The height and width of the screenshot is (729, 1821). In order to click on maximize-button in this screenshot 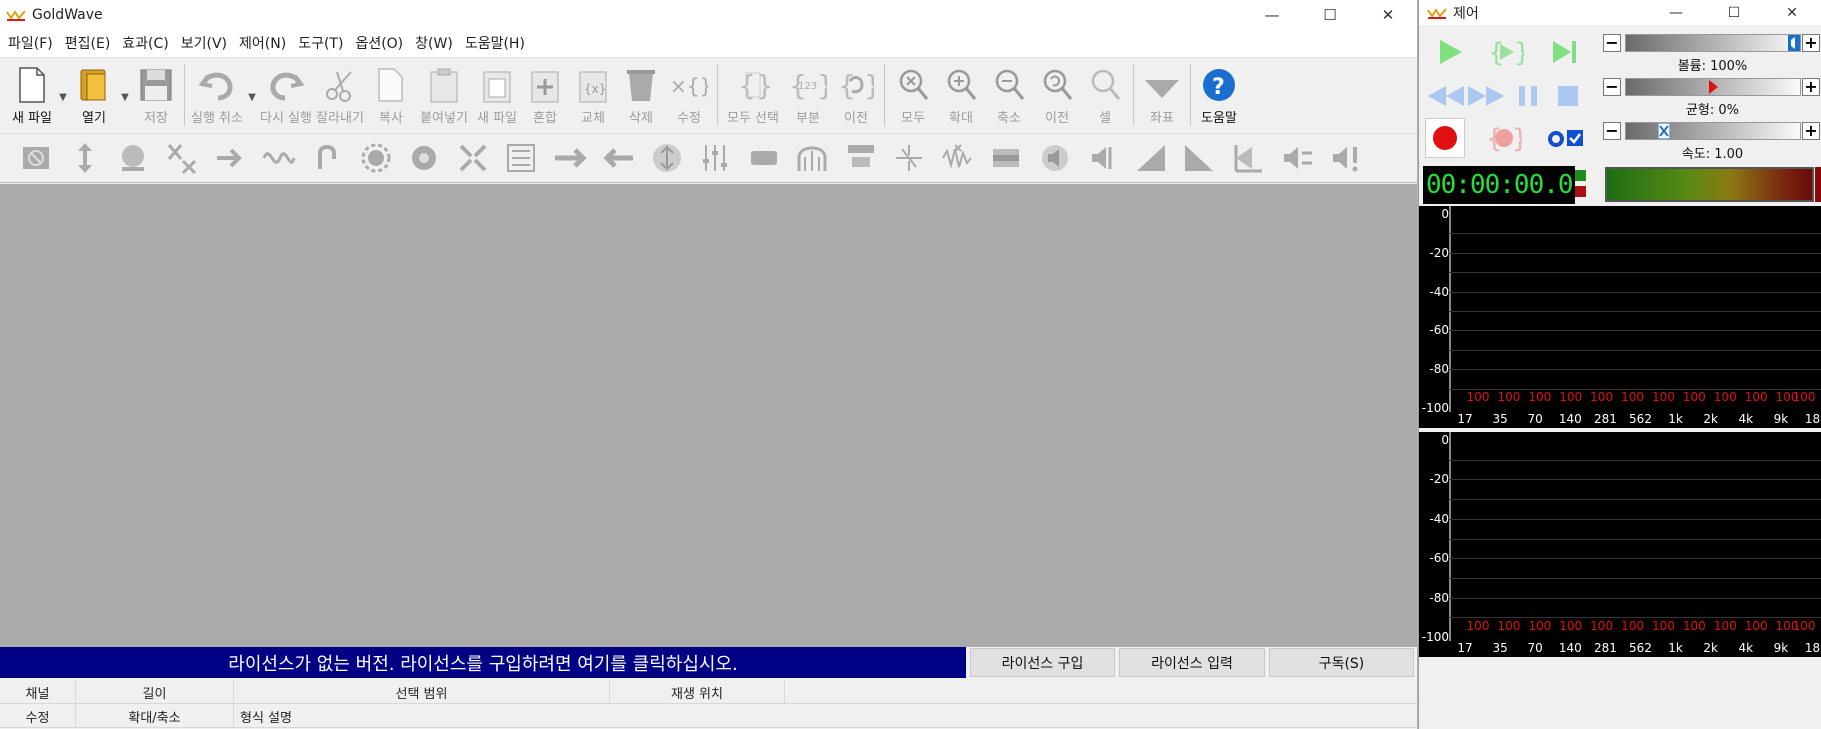, I will do `click(1346, 158)`.